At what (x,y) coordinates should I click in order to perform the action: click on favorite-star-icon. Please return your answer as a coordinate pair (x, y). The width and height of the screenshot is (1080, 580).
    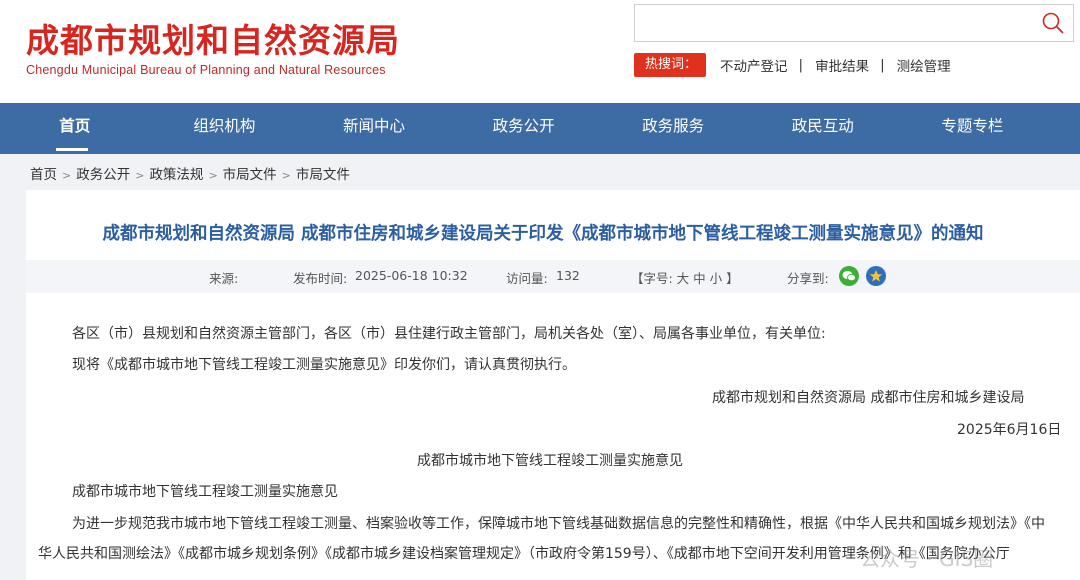
    Looking at the image, I should click on (876, 276).